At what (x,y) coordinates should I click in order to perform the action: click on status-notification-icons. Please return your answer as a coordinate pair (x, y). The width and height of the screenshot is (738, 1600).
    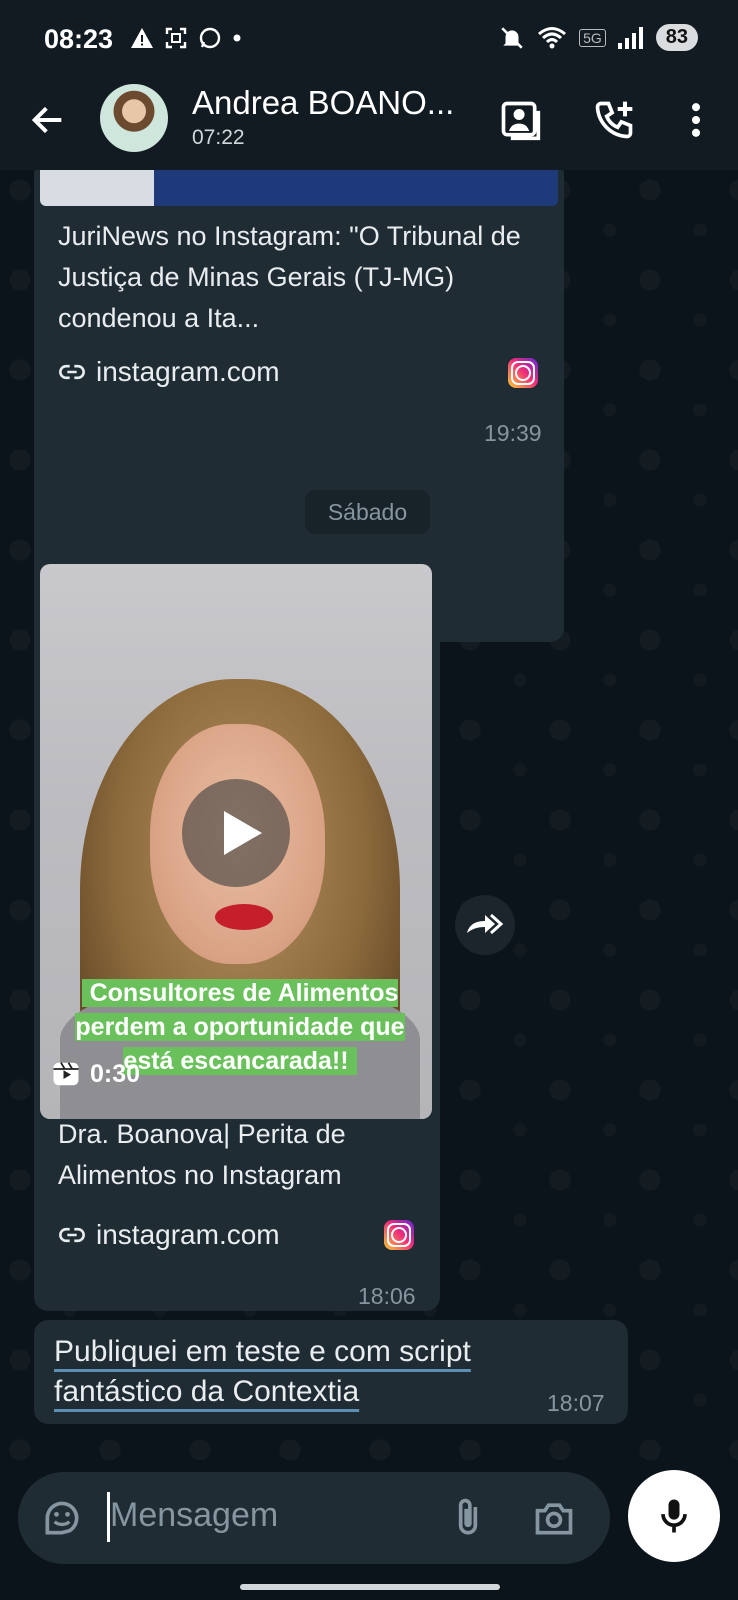
    Looking at the image, I should click on (186, 38).